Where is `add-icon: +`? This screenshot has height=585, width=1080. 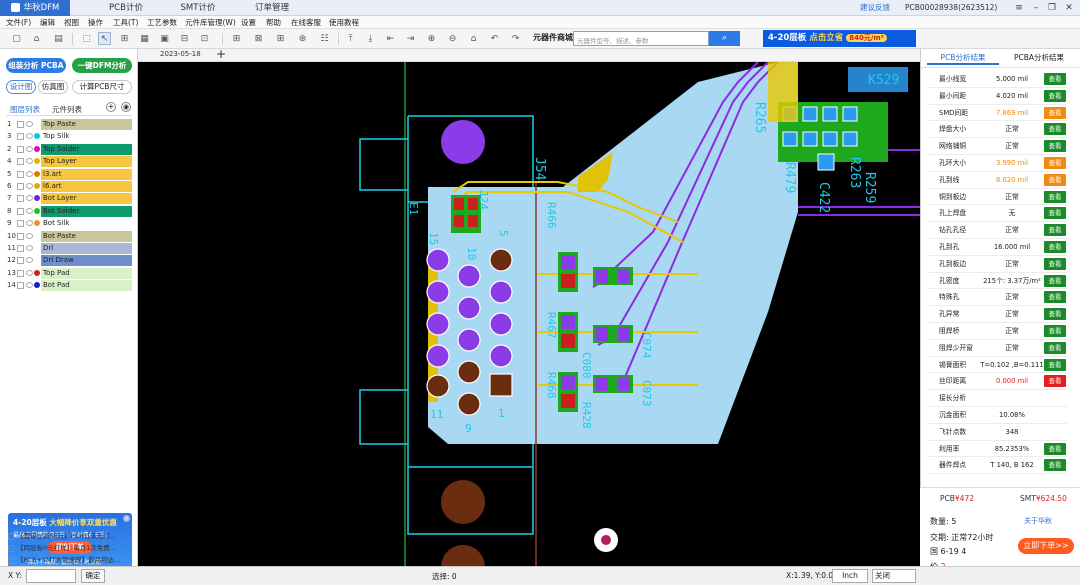
add-icon: + is located at coordinates (111, 107).